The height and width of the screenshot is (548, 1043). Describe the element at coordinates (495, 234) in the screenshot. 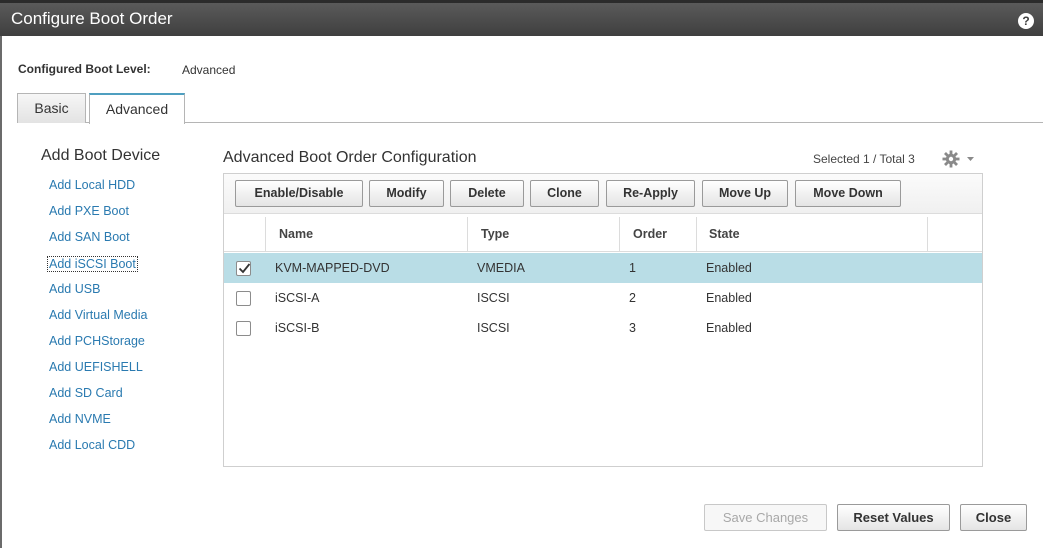

I see `column-header-type: Type` at that location.